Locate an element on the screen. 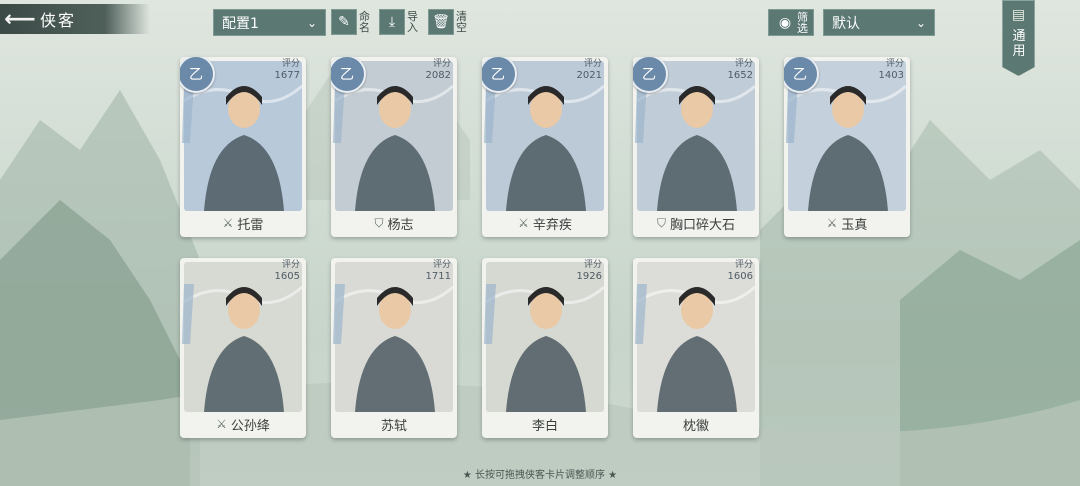 The height and width of the screenshot is (486, 1080). score-label: 评分 1926 is located at coordinates (589, 271).